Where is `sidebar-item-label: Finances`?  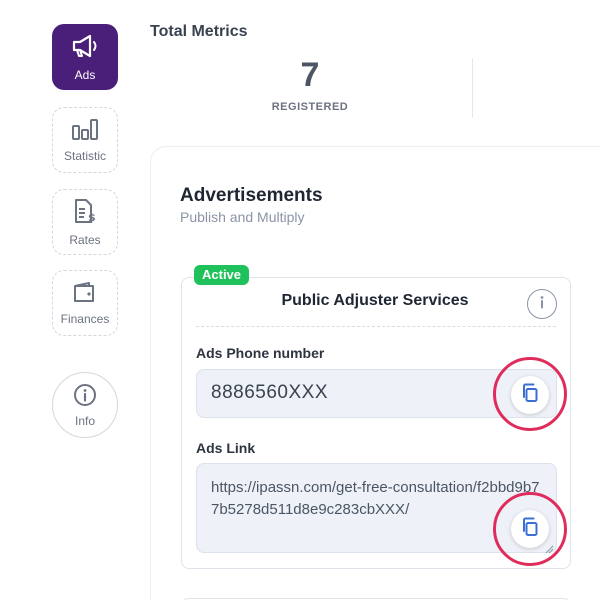 sidebar-item-label: Finances is located at coordinates (85, 318).